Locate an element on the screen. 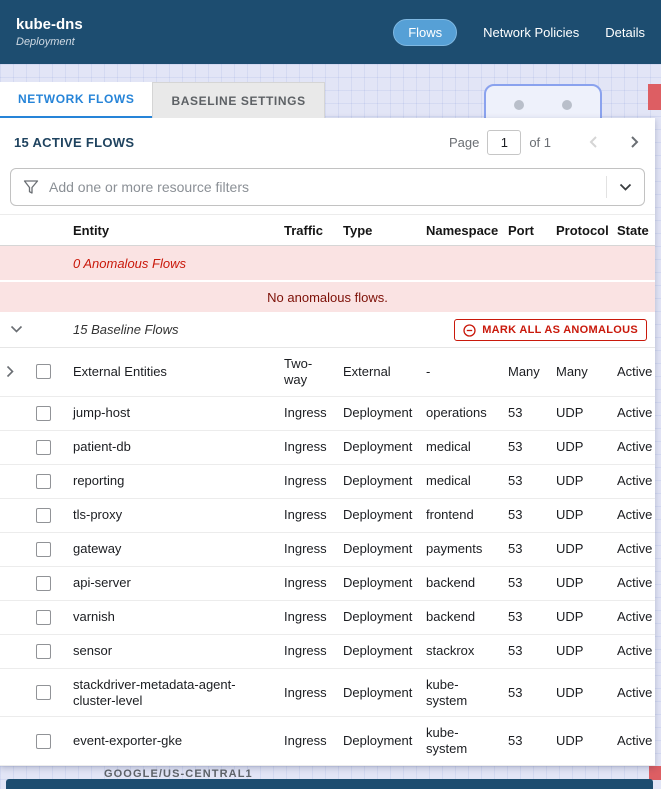  namespace-cell: - is located at coordinates (428, 371).